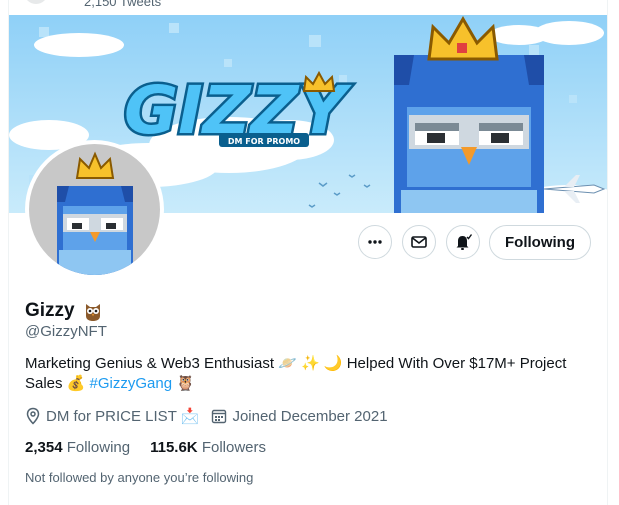  I want to click on profile-meta: DM for PRICE LIST 📩 Joined December 2021, so click(212, 416).